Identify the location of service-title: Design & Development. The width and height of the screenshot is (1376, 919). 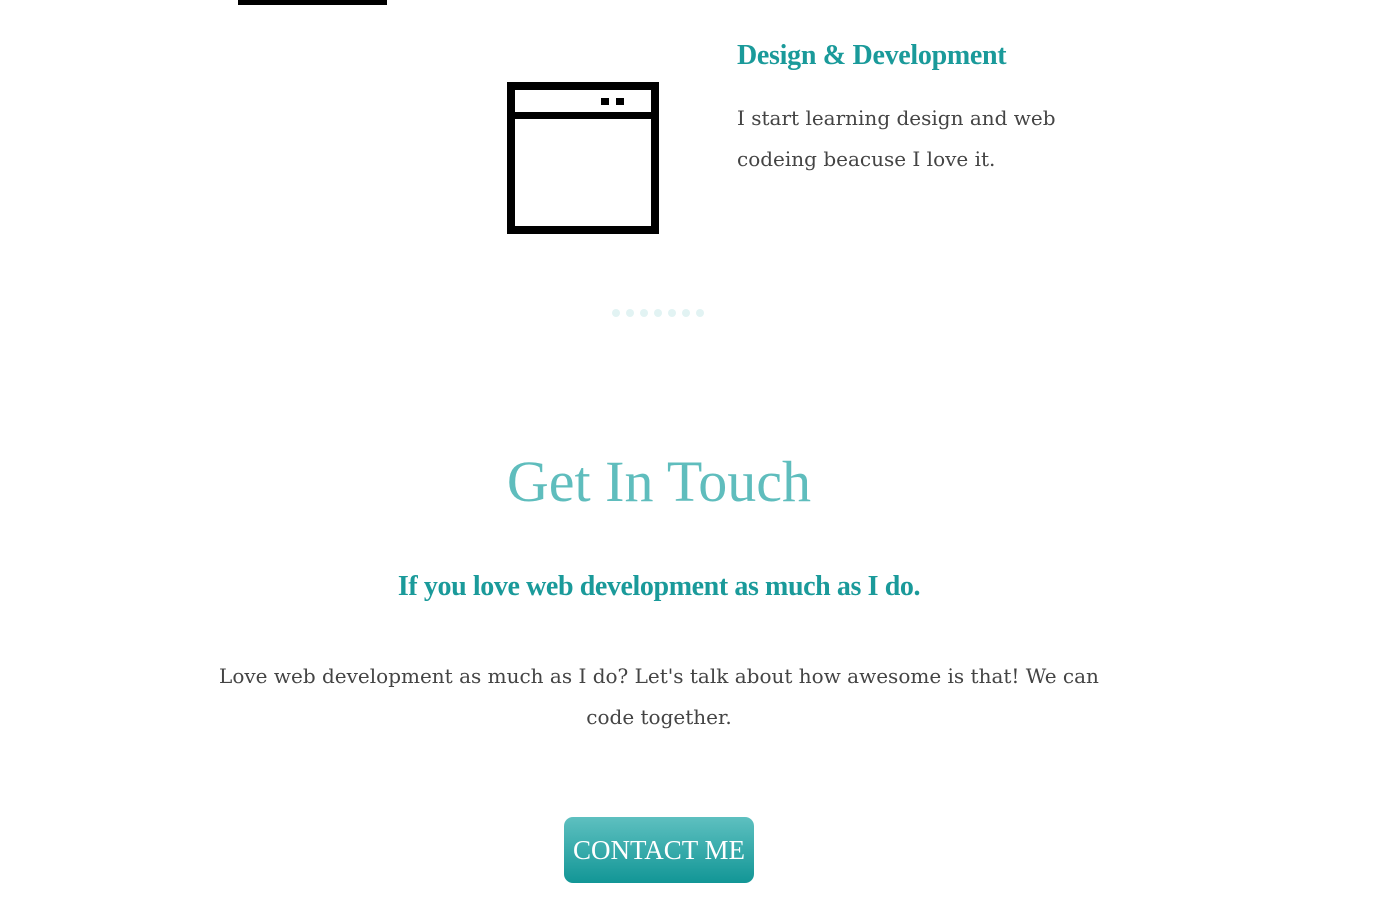
(872, 55).